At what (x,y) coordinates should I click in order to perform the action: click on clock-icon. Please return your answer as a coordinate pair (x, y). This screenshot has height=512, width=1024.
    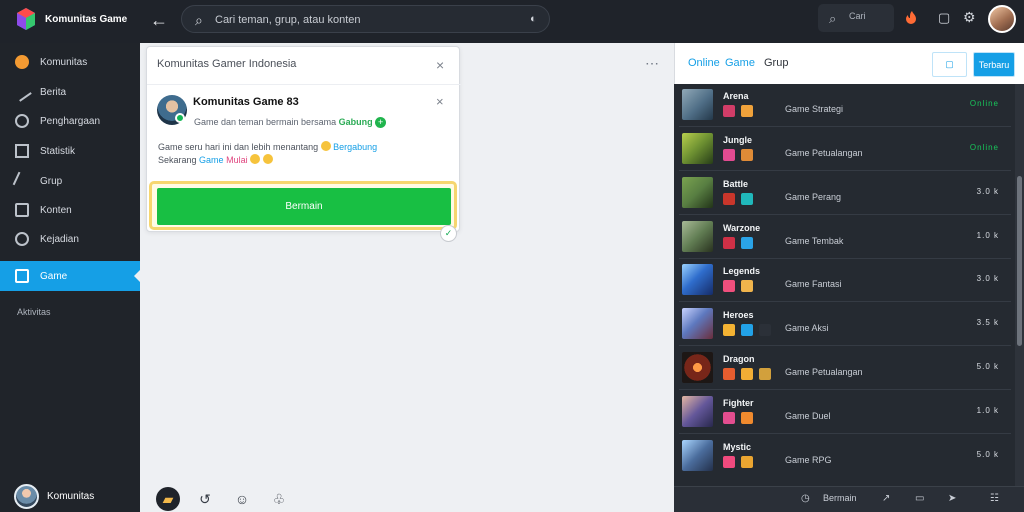
    Looking at the image, I should click on (22, 239).